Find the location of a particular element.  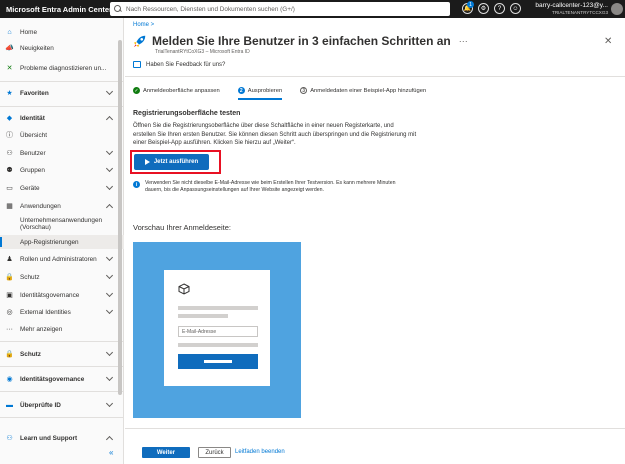

preview-submit-button is located at coordinates (218, 361).